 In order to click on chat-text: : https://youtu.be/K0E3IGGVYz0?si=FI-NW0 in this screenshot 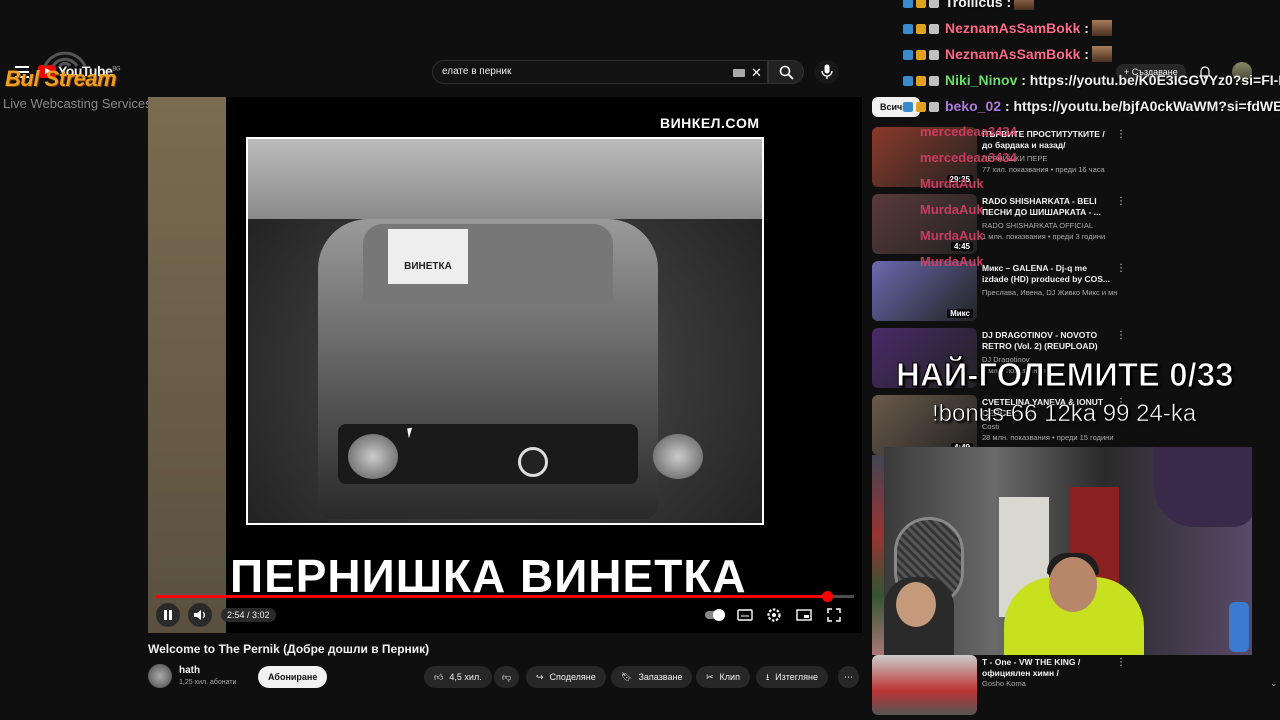, I will do `click(1150, 80)`.